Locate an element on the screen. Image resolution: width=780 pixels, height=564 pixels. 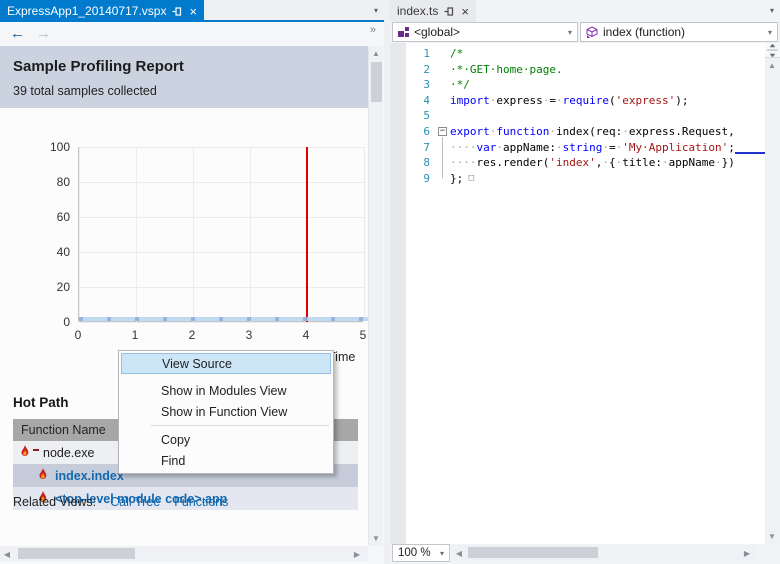
menu-item-view-source: View Source is located at coordinates (226, 363).